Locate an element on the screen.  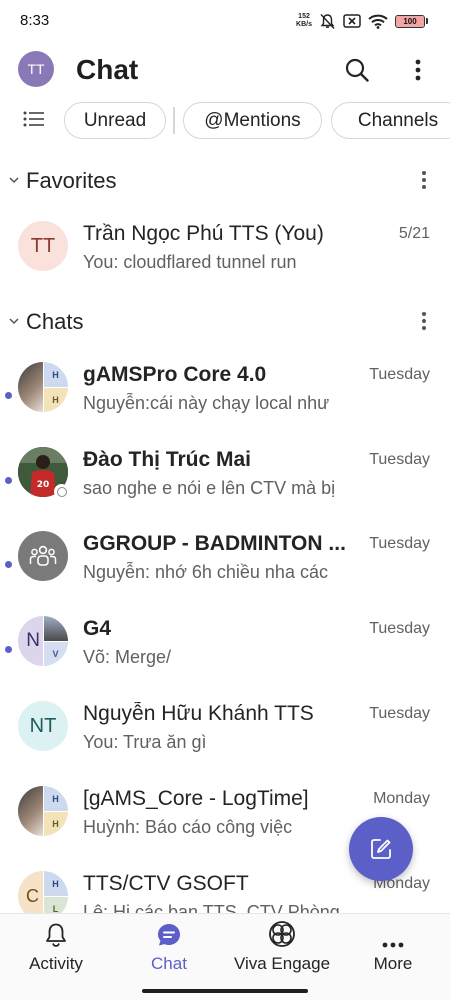
status-icons: 152 KB/s 100 is located at coordinates (362, 21).